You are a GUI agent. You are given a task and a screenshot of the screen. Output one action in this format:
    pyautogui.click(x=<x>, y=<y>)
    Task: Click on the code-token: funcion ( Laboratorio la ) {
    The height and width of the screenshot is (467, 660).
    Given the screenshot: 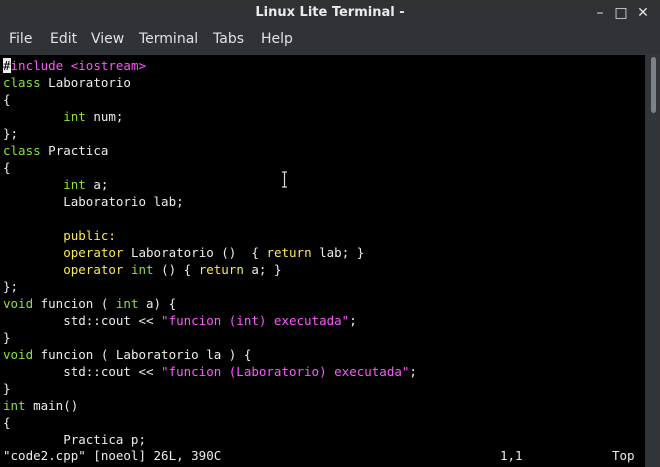 What is the action you would take?
    pyautogui.click(x=142, y=354)
    